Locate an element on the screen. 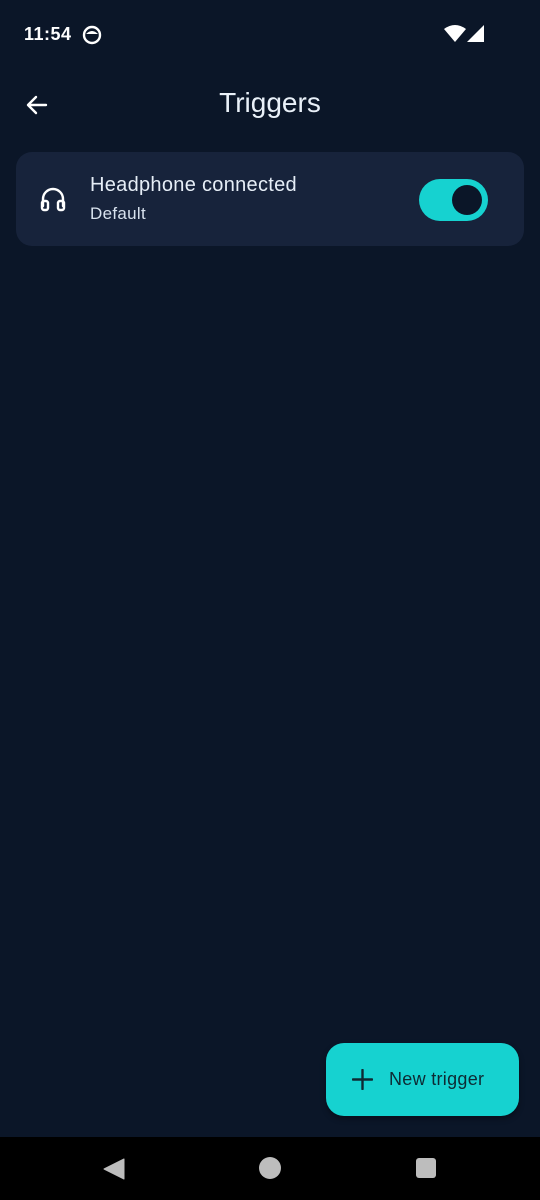  nav-back-icon is located at coordinates (114, 1169).